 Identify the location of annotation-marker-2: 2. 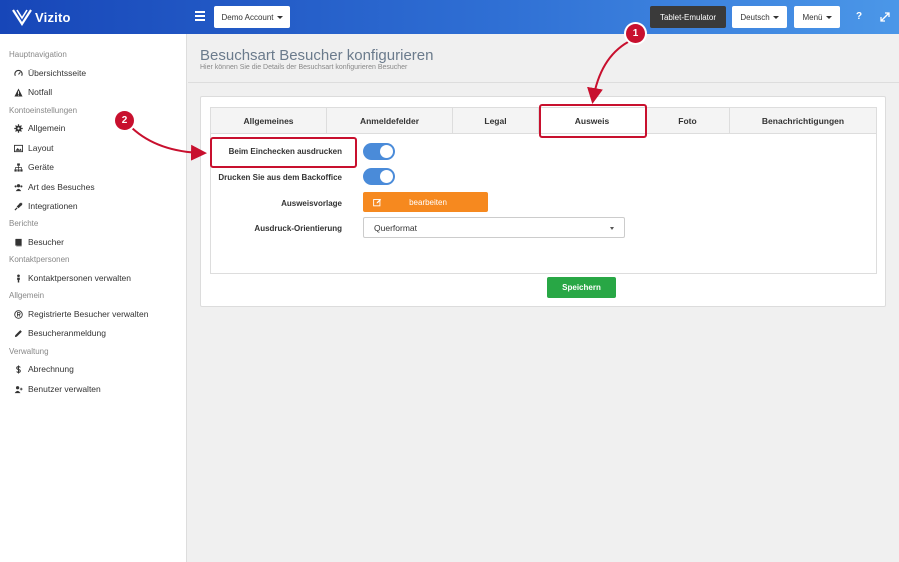
(124, 120).